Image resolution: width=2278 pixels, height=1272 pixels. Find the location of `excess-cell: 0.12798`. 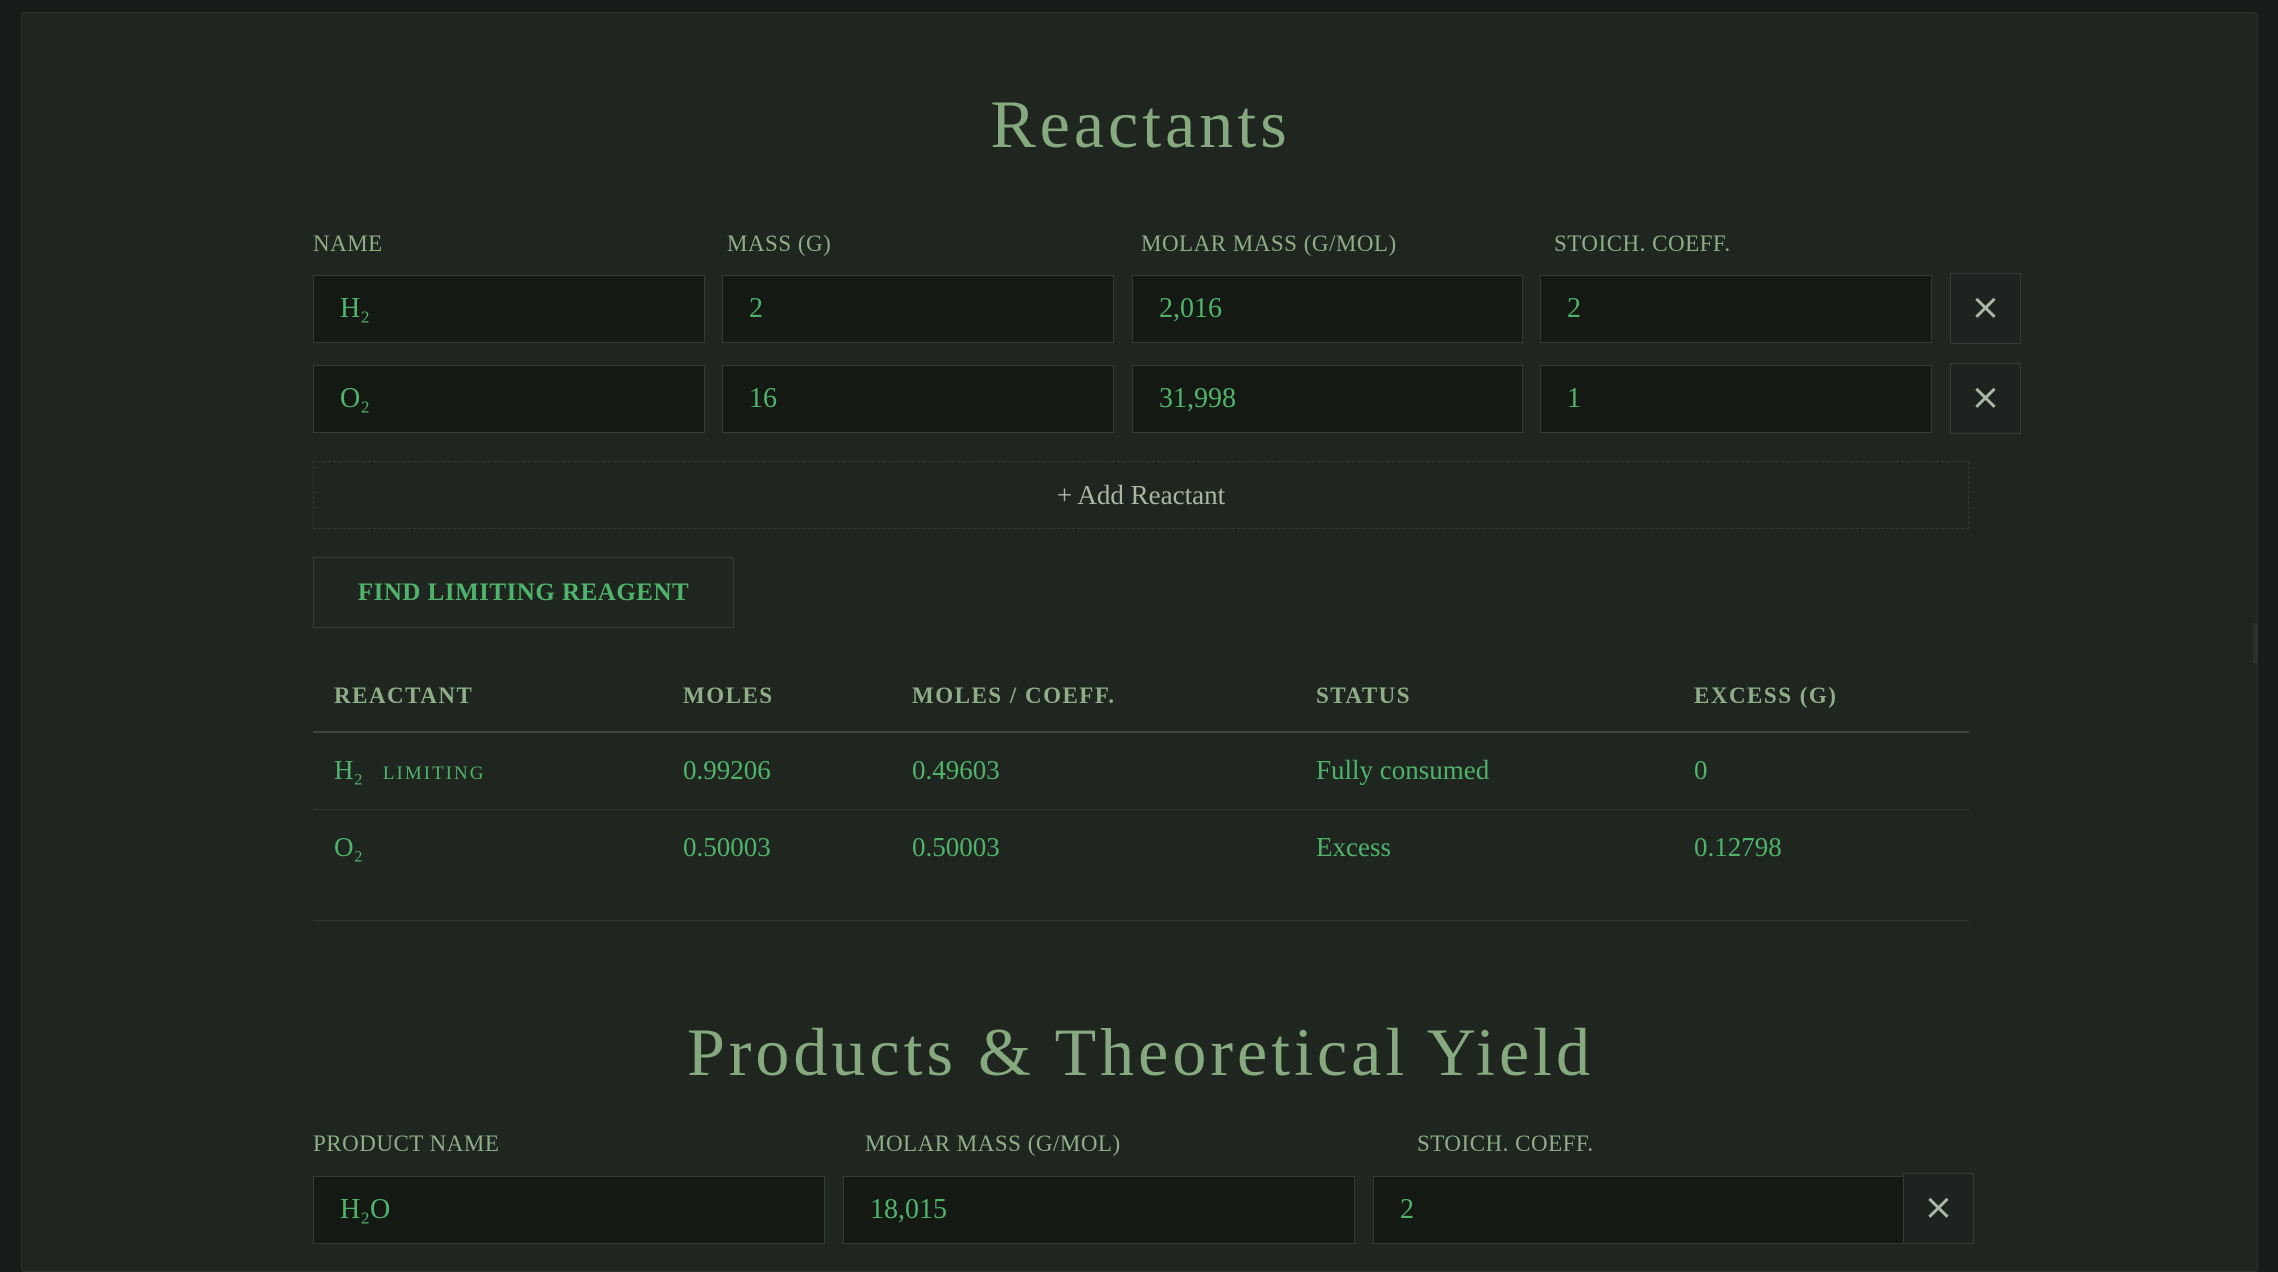

excess-cell: 0.12798 is located at coordinates (1738, 847).